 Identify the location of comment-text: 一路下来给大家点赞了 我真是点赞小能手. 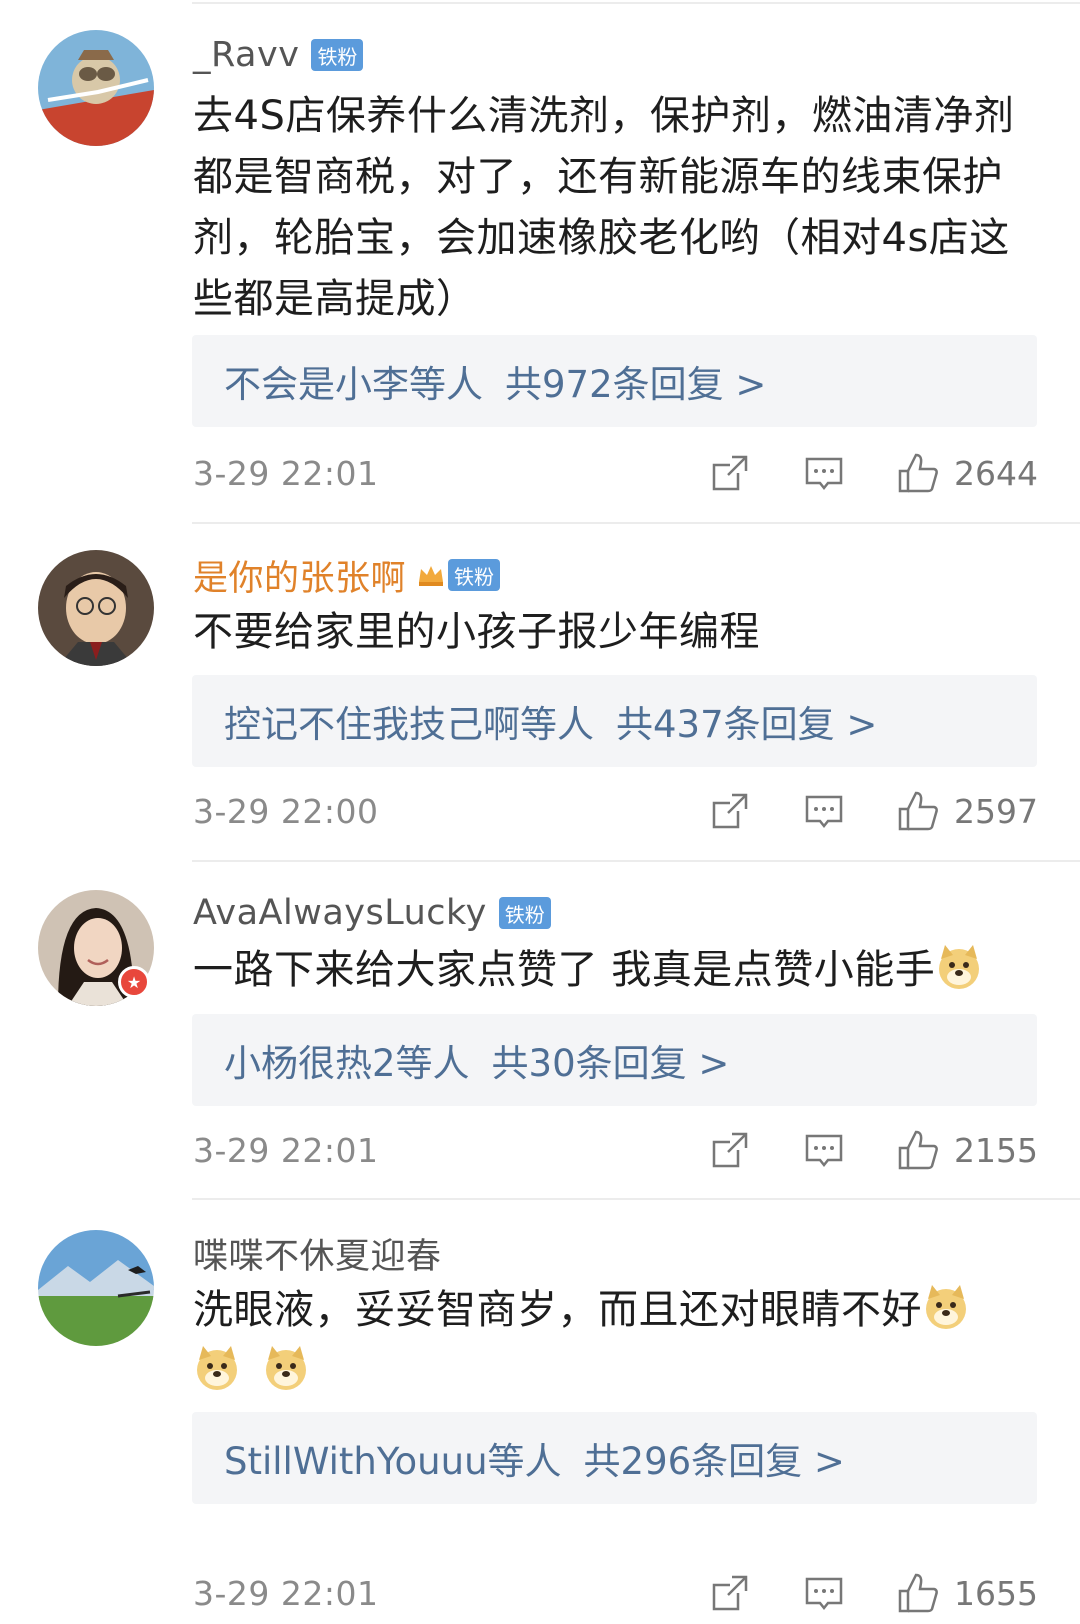
(618, 970).